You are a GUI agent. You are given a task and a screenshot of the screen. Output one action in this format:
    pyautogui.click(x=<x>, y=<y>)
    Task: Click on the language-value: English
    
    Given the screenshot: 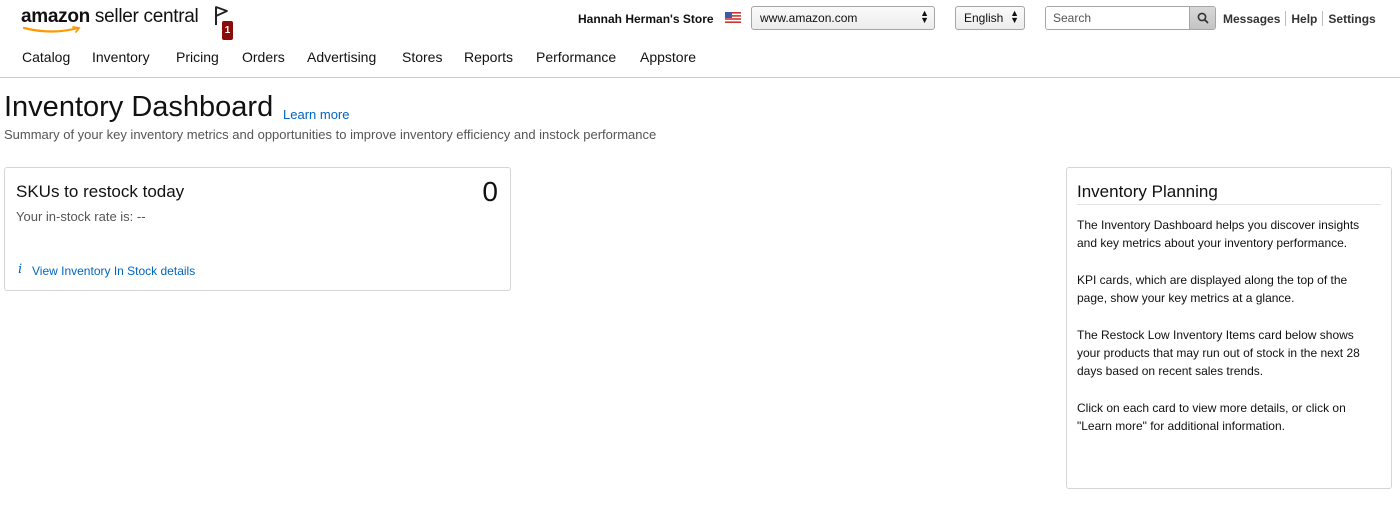 What is the action you would take?
    pyautogui.click(x=984, y=18)
    